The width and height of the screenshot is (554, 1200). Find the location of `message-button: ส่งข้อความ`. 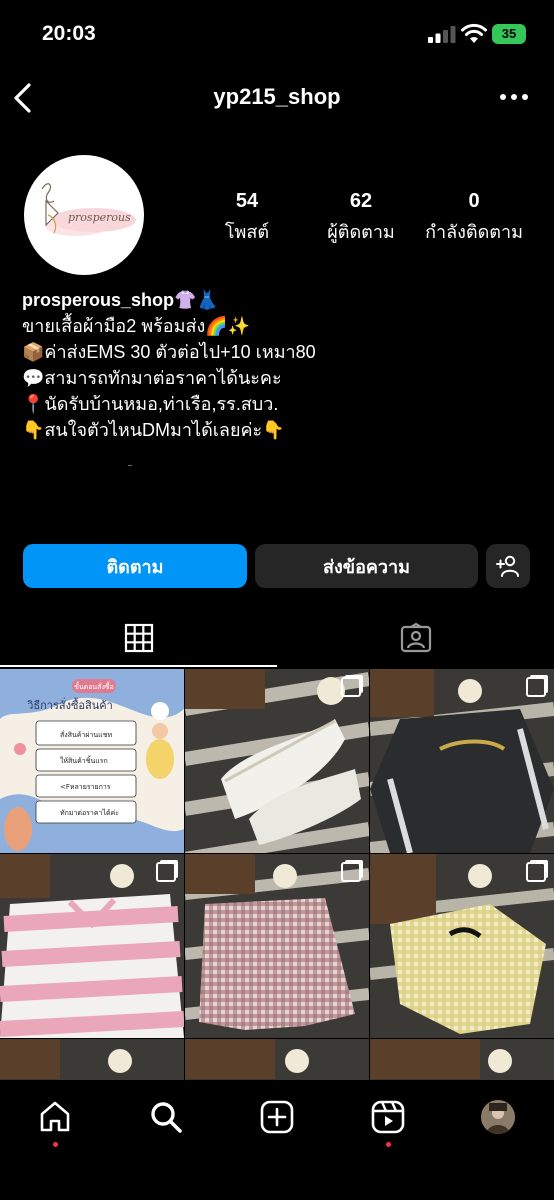

message-button: ส่งข้อความ is located at coordinates (366, 566).